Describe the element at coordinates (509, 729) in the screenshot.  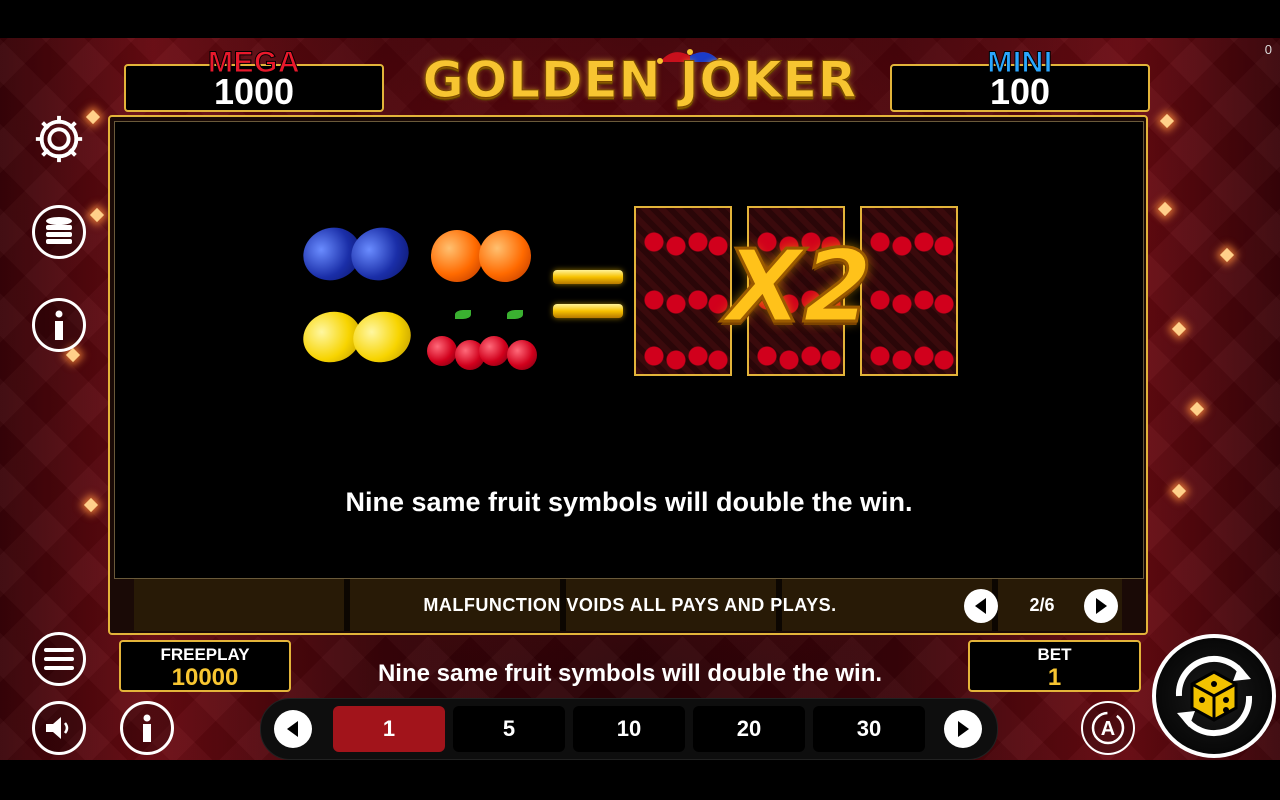
I see `bet-option-5: 5` at that location.